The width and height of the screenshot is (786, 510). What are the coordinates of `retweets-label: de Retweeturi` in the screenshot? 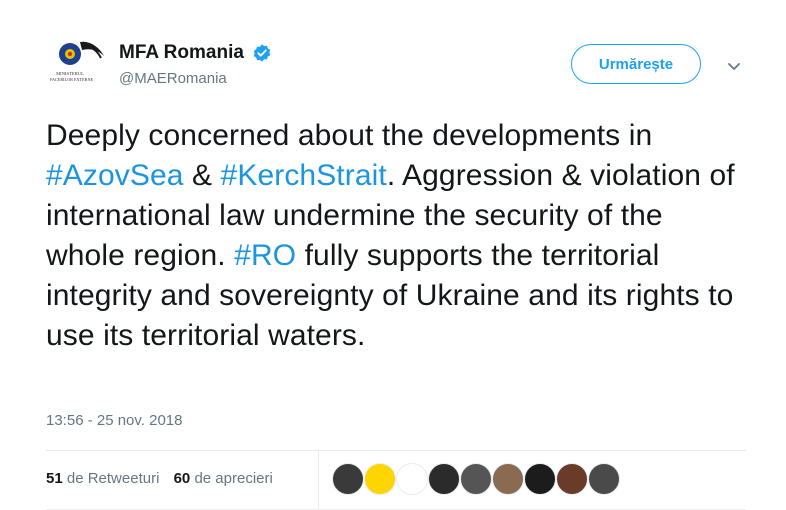 It's located at (113, 478).